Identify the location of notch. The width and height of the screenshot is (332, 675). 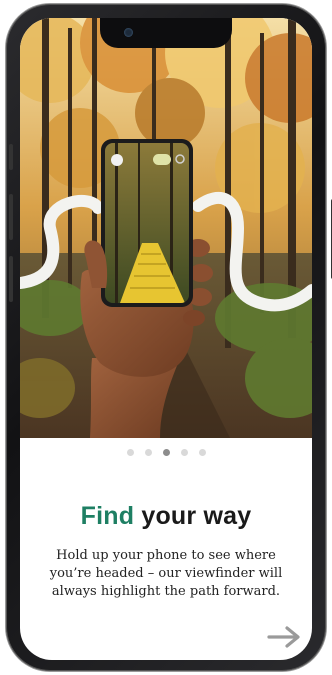
(166, 33).